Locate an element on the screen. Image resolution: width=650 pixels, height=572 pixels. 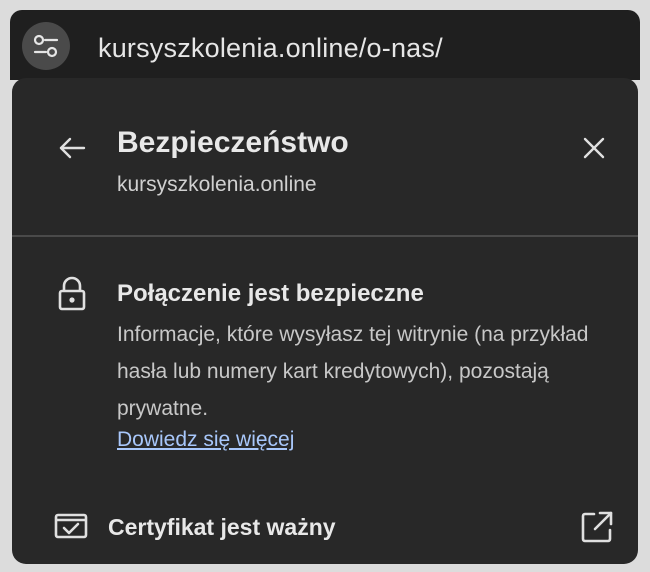
lock-icon is located at coordinates (72, 294).